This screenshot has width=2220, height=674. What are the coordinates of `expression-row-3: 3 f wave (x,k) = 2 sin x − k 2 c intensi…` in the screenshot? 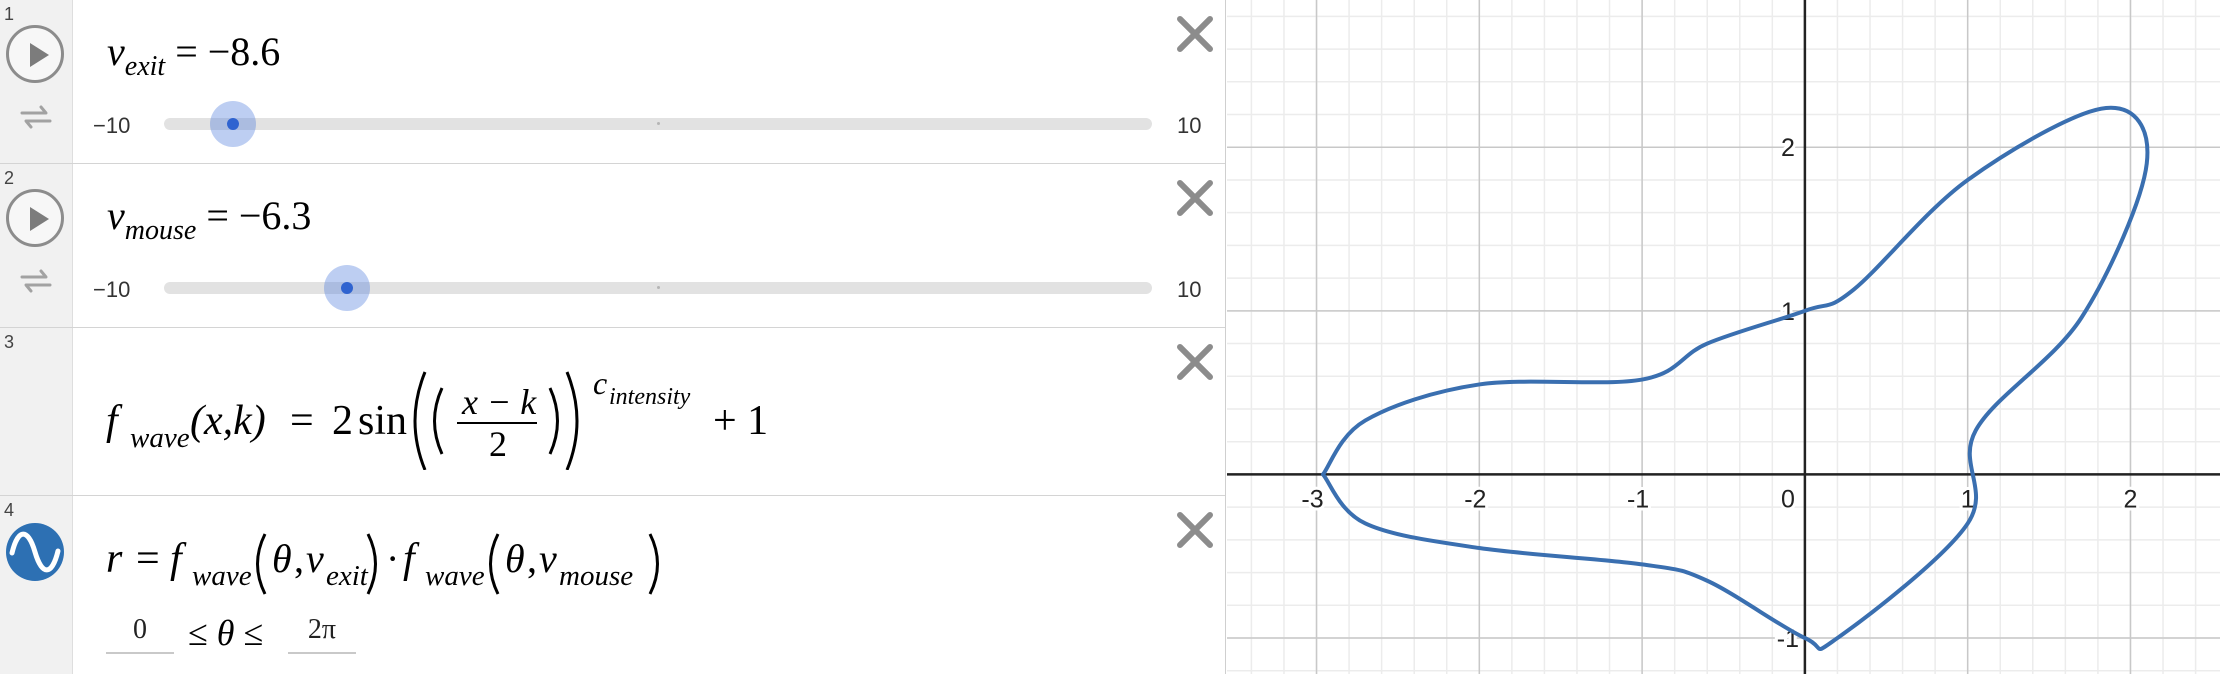 It's located at (612, 412).